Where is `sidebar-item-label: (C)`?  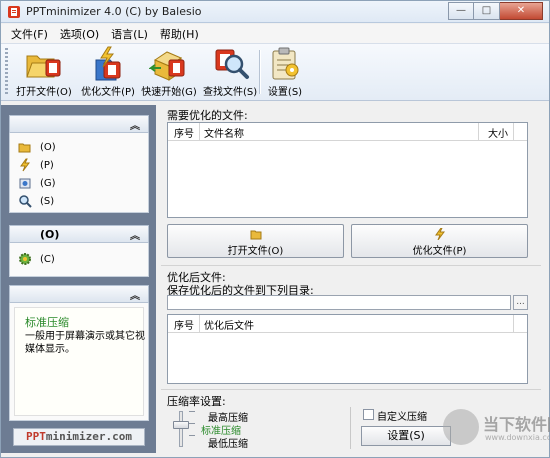
sidebar-item-label: (C) is located at coordinates (47, 259).